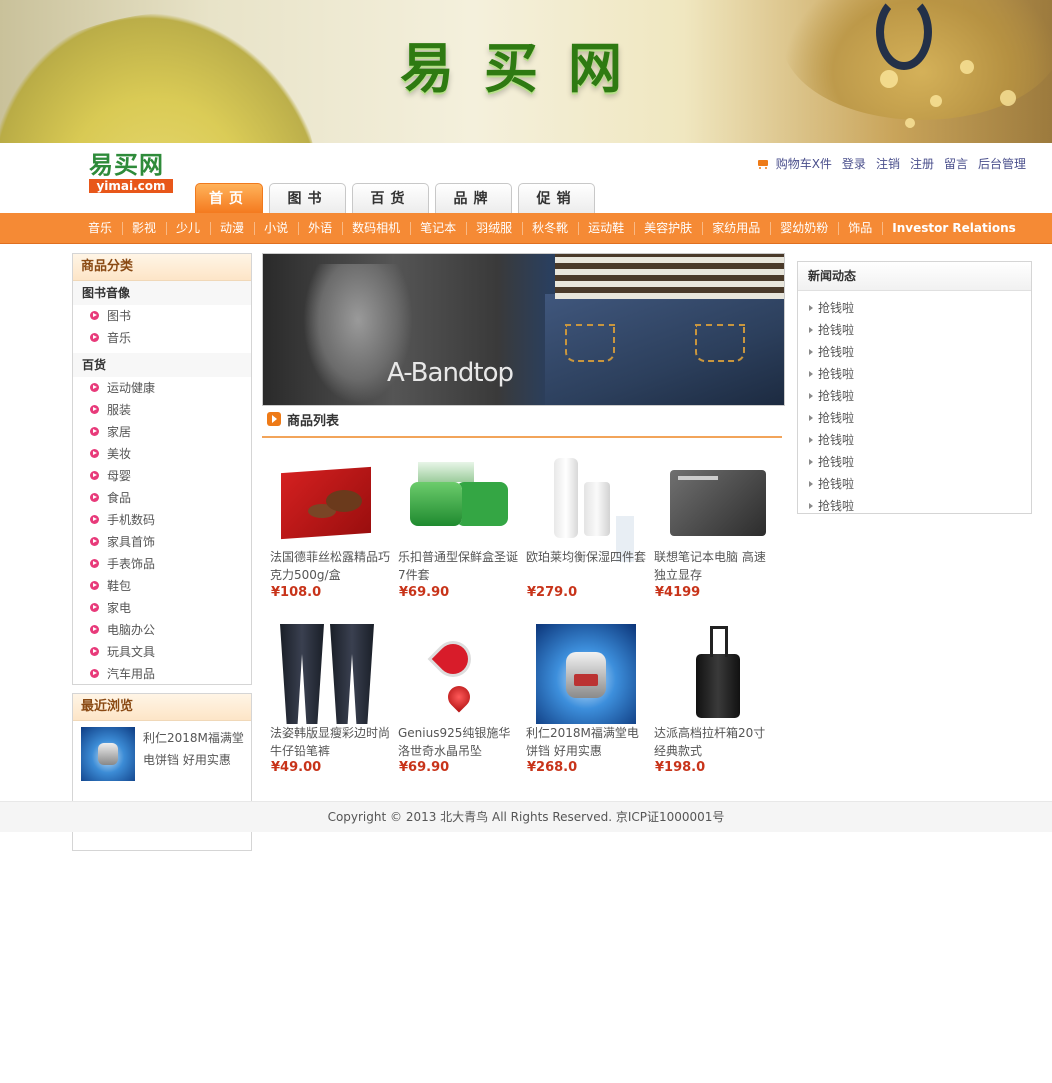 Image resolution: width=1052 pixels, height=1083 pixels. What do you see at coordinates (438, 228) in the screenshot?
I see `category-link: 笔记本` at bounding box center [438, 228].